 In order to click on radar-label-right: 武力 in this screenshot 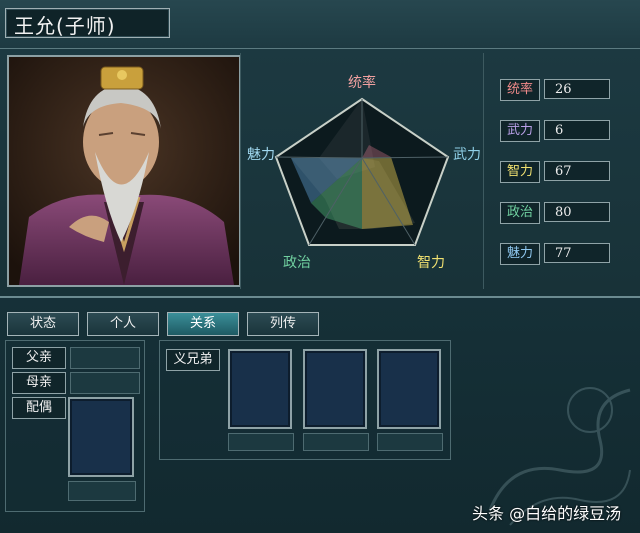, I will do `click(467, 155)`.